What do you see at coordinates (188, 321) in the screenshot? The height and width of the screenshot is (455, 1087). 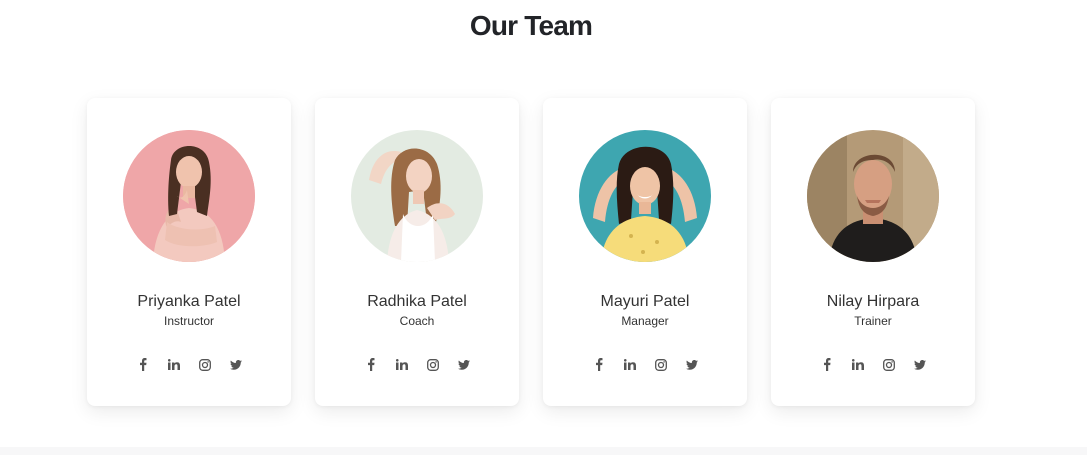 I see `member-role: Instructor` at bounding box center [188, 321].